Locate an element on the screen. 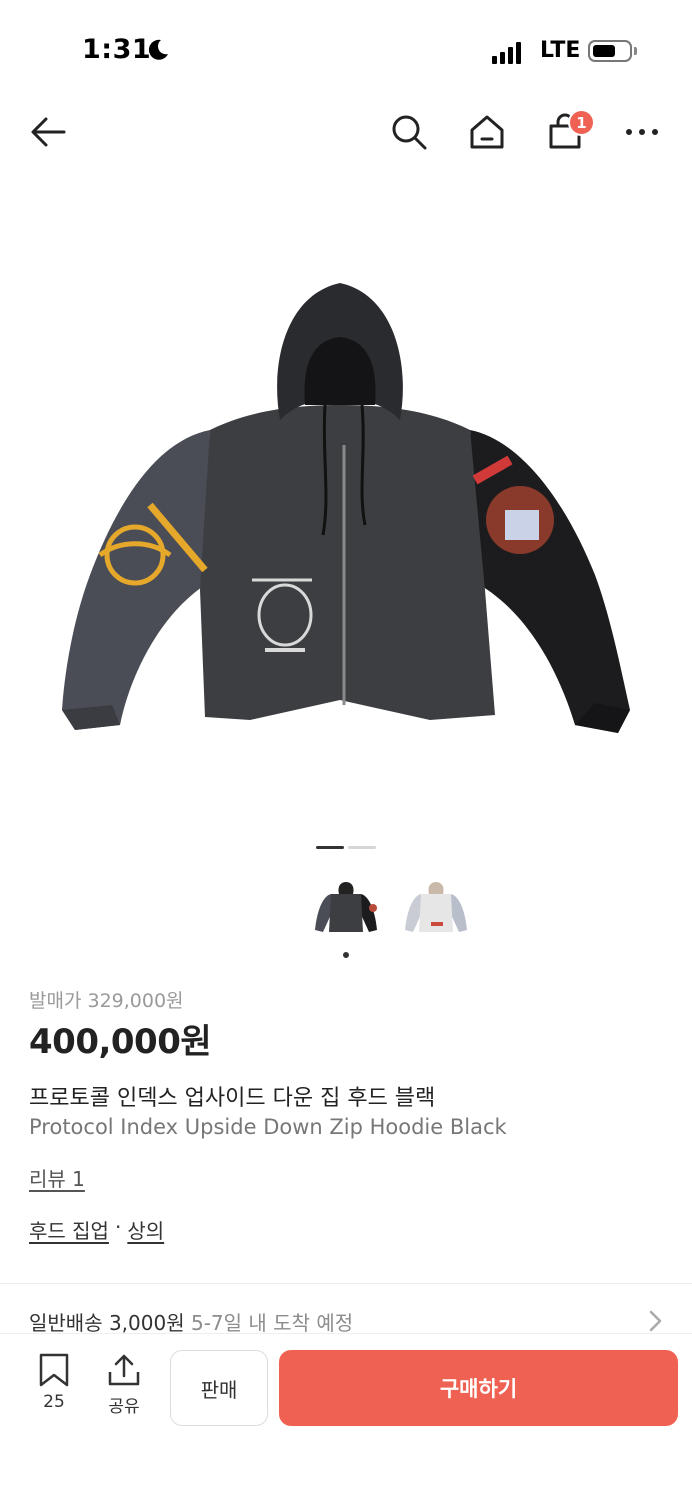  share-icon is located at coordinates (124, 1370).